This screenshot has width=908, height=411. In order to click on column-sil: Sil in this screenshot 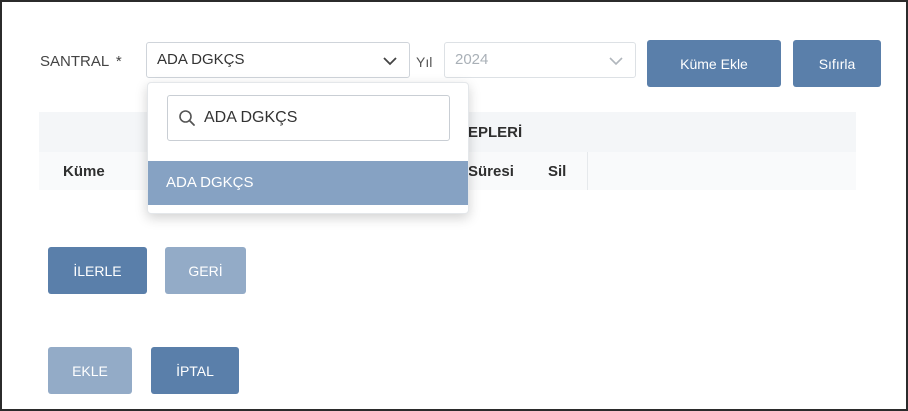, I will do `click(557, 171)`.